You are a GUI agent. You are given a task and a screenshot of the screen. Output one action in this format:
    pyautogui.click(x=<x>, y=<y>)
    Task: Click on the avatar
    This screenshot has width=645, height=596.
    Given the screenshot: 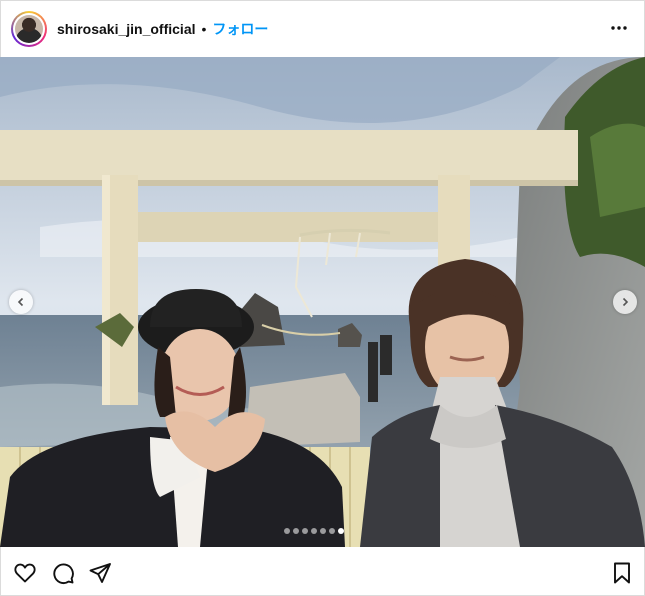 What is the action you would take?
    pyautogui.click(x=29, y=28)
    